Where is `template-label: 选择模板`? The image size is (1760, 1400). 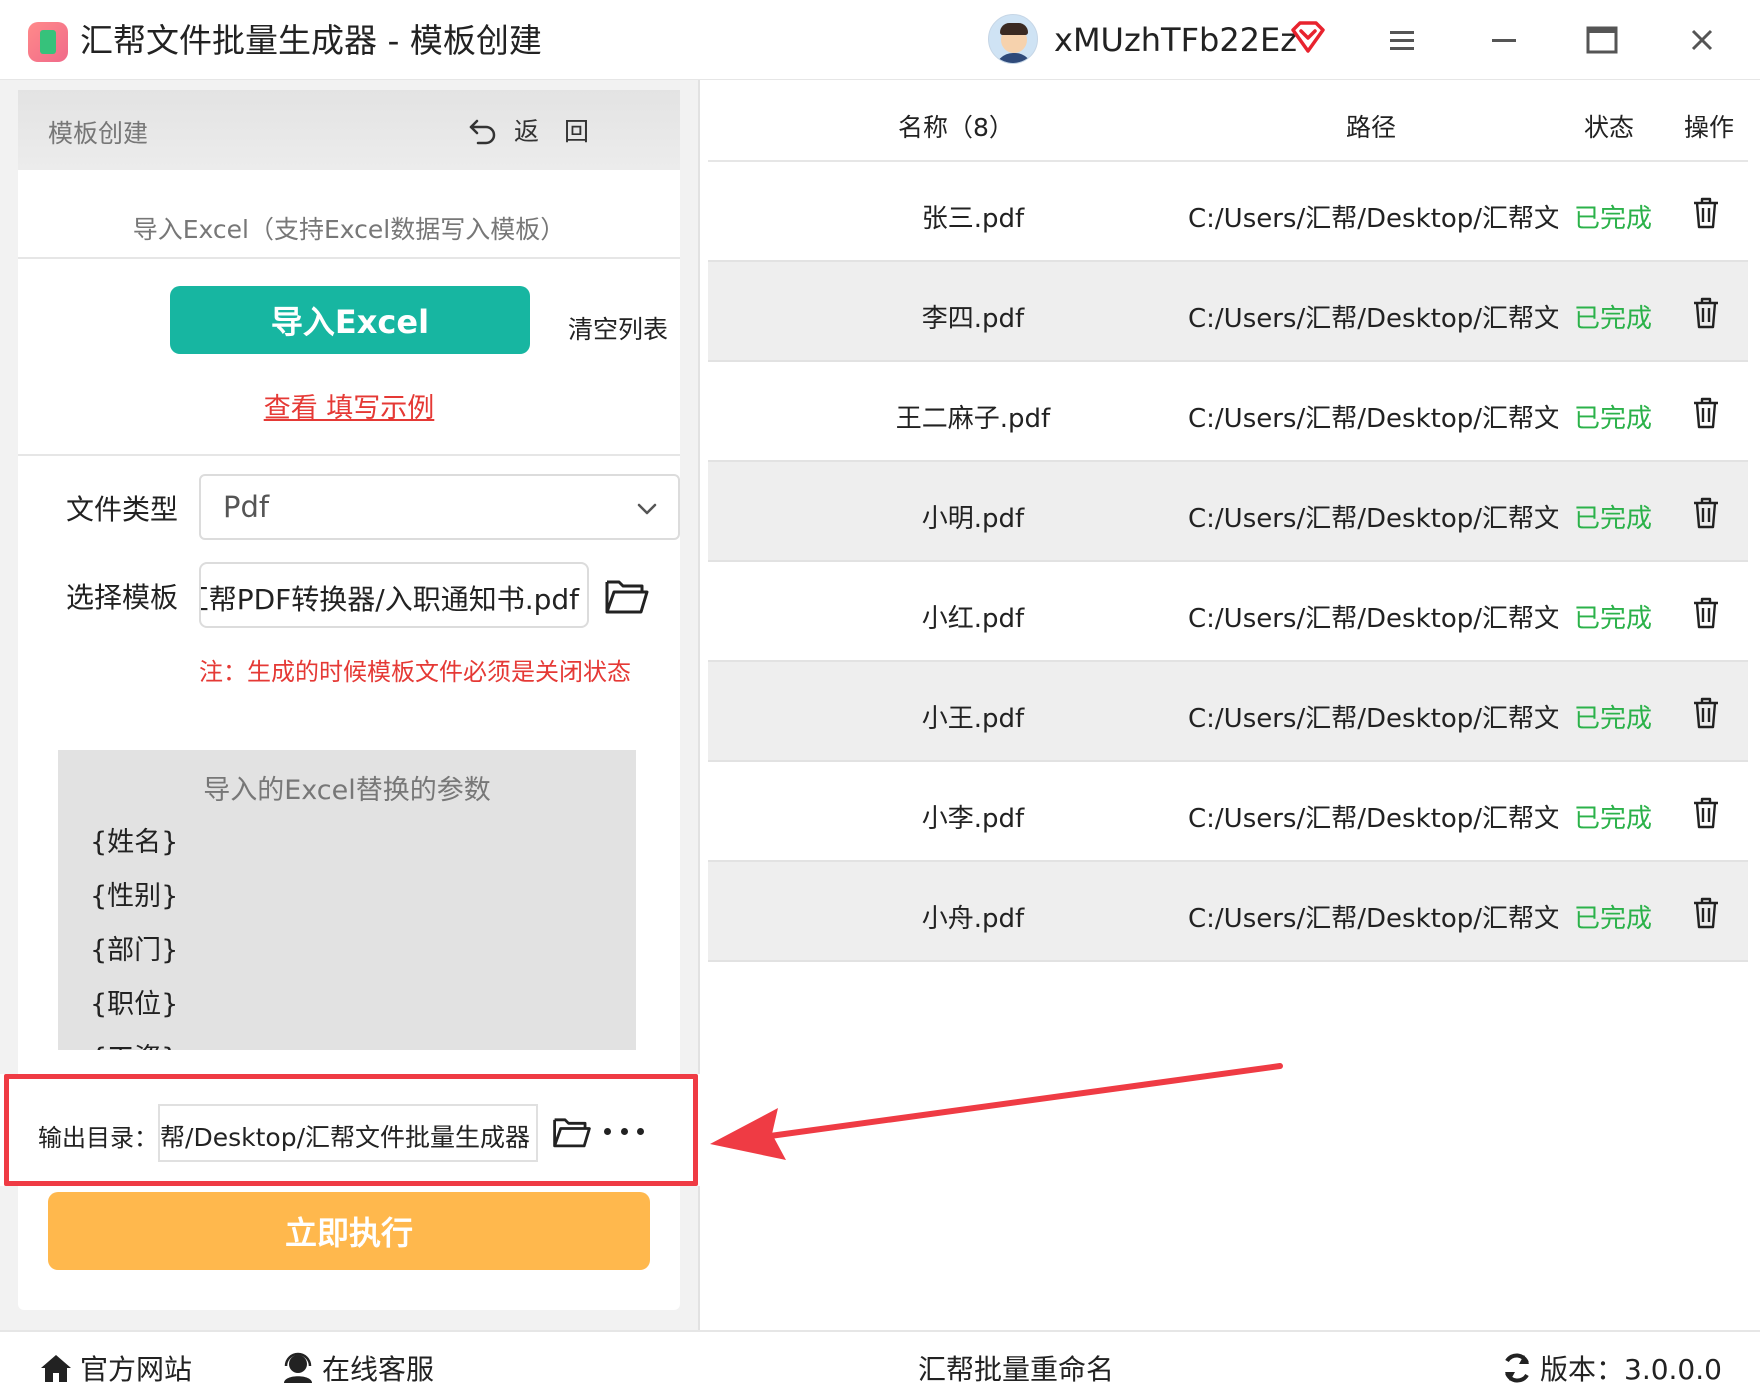
template-label: 选择模板 is located at coordinates (122, 597).